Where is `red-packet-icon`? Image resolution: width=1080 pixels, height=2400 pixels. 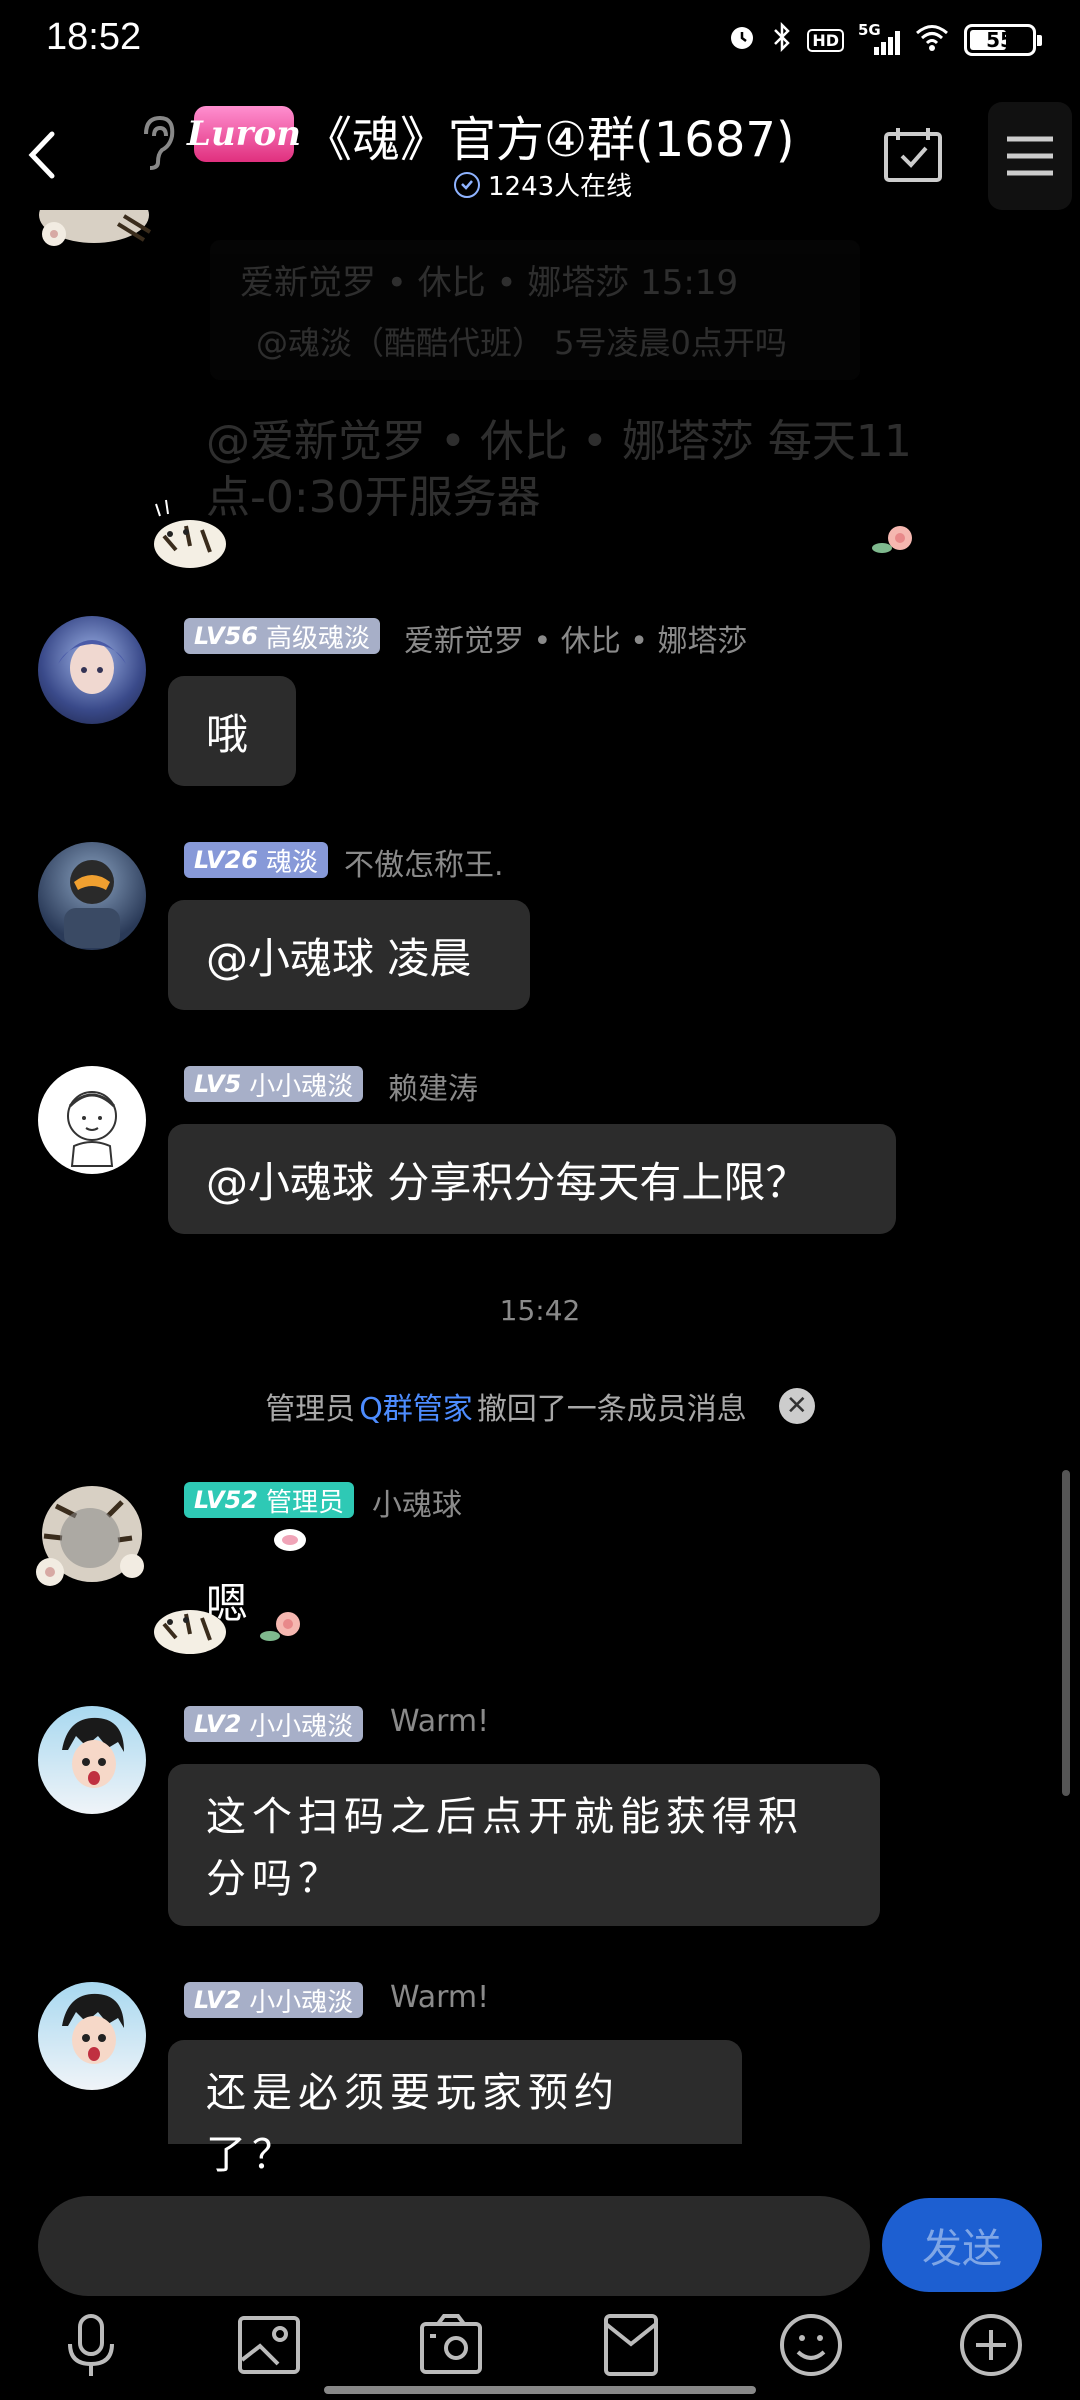 red-packet-icon is located at coordinates (631, 2345).